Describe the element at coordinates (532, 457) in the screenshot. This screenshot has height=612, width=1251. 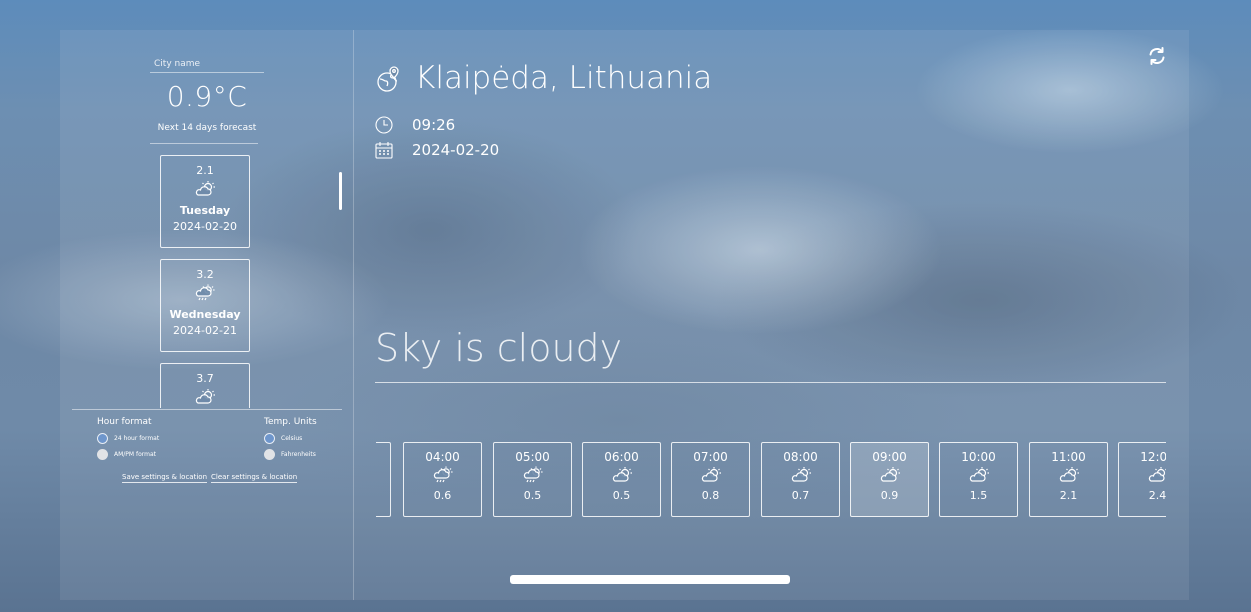
I see `hour-time: 05:00` at that location.